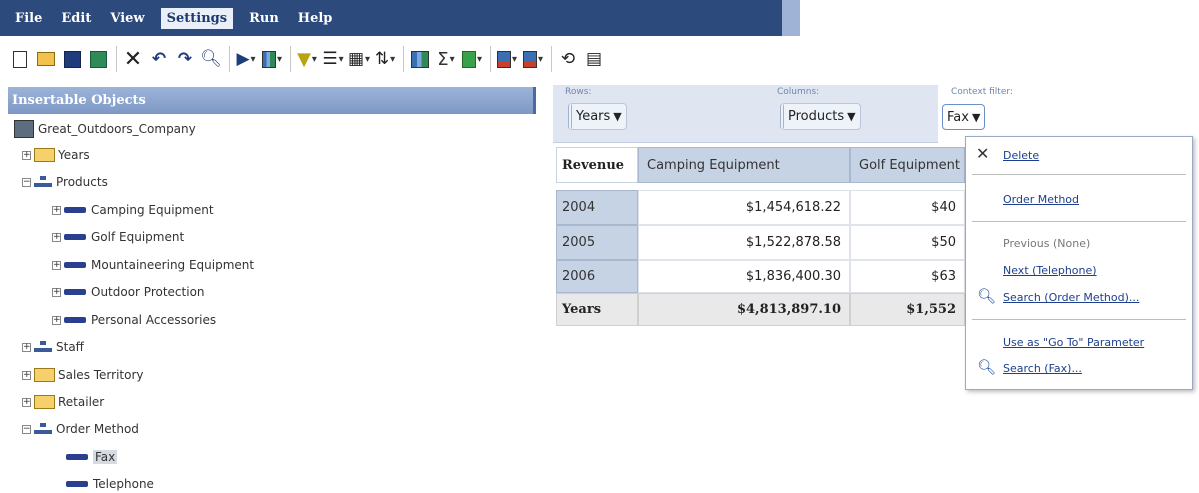 This screenshot has width=1199, height=493. What do you see at coordinates (420, 59) in the screenshot?
I see `calculate-icon` at bounding box center [420, 59].